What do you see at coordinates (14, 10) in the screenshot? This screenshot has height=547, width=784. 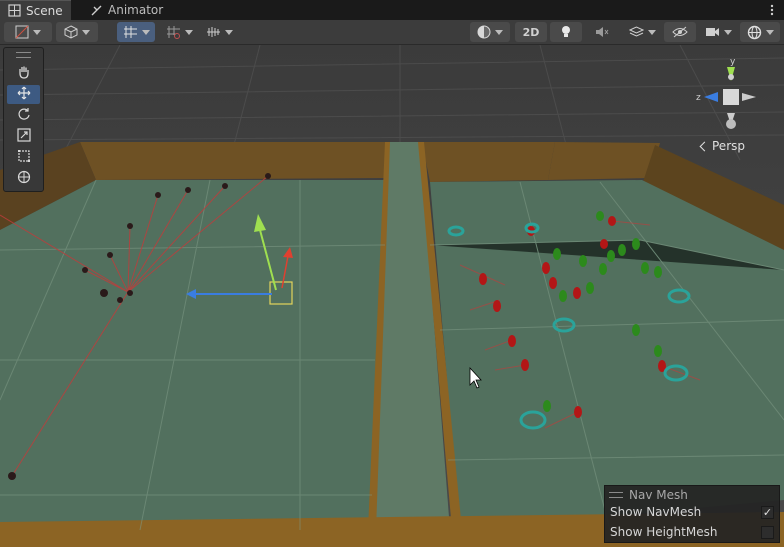 I see `scene-grid-icon` at bounding box center [14, 10].